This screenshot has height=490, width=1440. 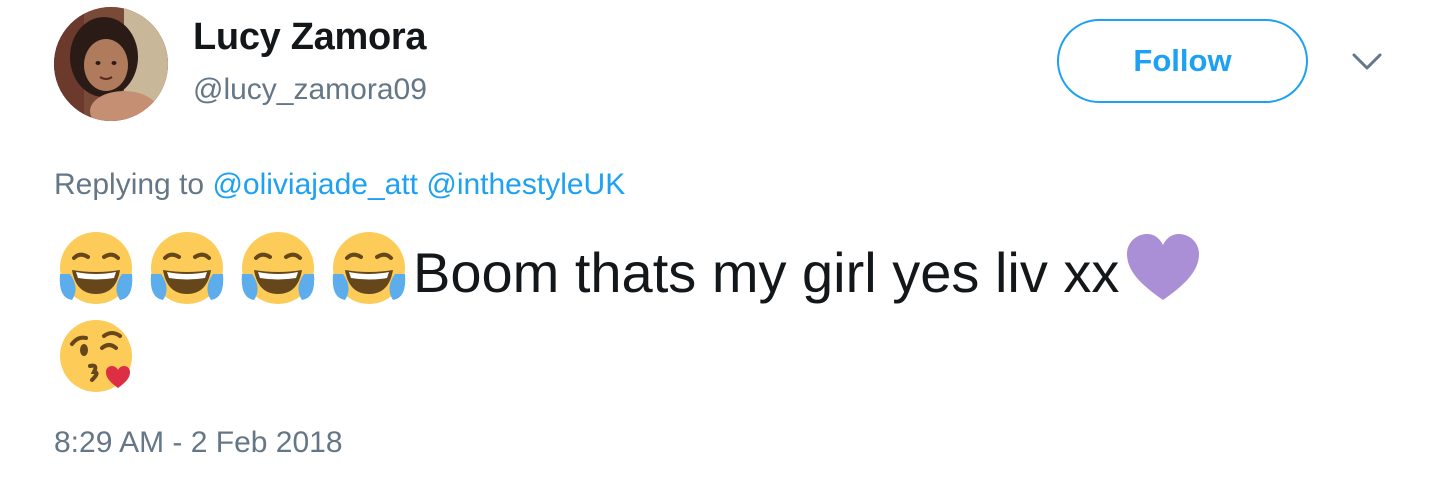 What do you see at coordinates (525, 184) in the screenshot?
I see `mention-link: @inthestyleUK` at bounding box center [525, 184].